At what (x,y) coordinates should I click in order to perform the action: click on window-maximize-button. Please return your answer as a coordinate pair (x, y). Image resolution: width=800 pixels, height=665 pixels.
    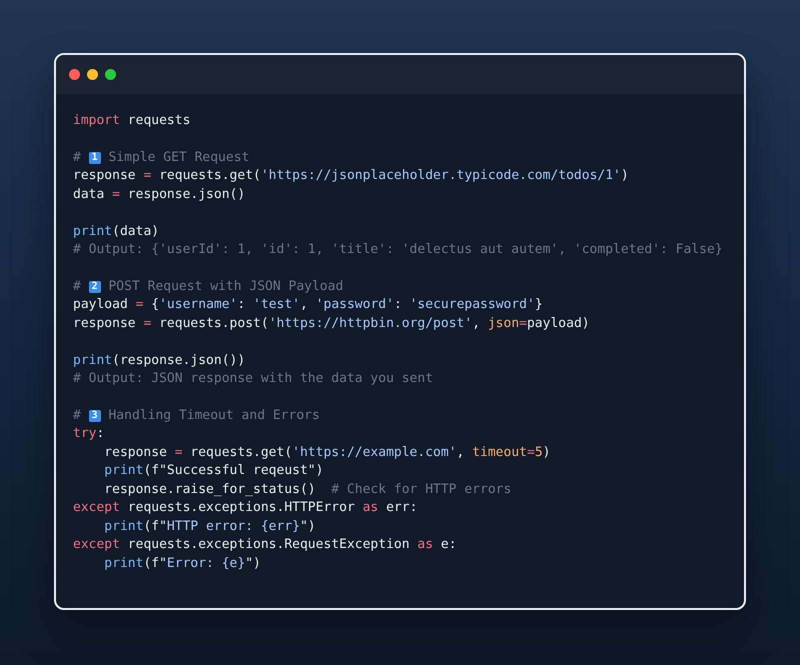
    Looking at the image, I should click on (110, 74).